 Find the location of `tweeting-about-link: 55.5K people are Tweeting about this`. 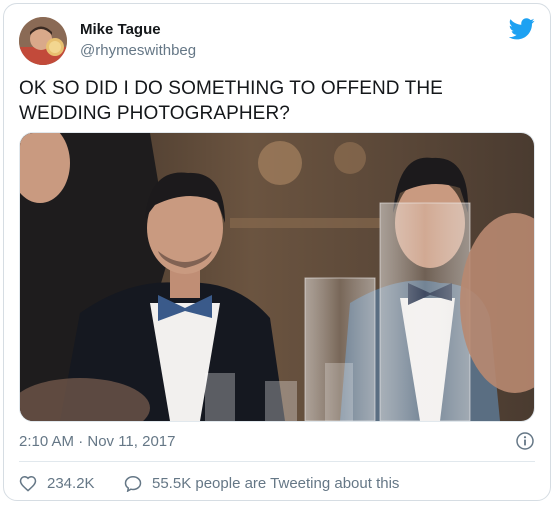

tweeting-about-link: 55.5K people are Tweeting about this is located at coordinates (275, 483).